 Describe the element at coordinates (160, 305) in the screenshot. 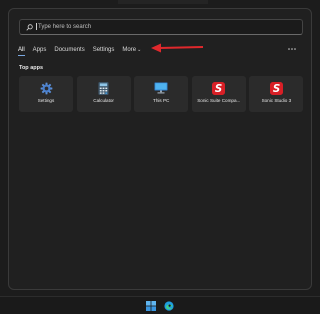

I see `taskbar` at that location.